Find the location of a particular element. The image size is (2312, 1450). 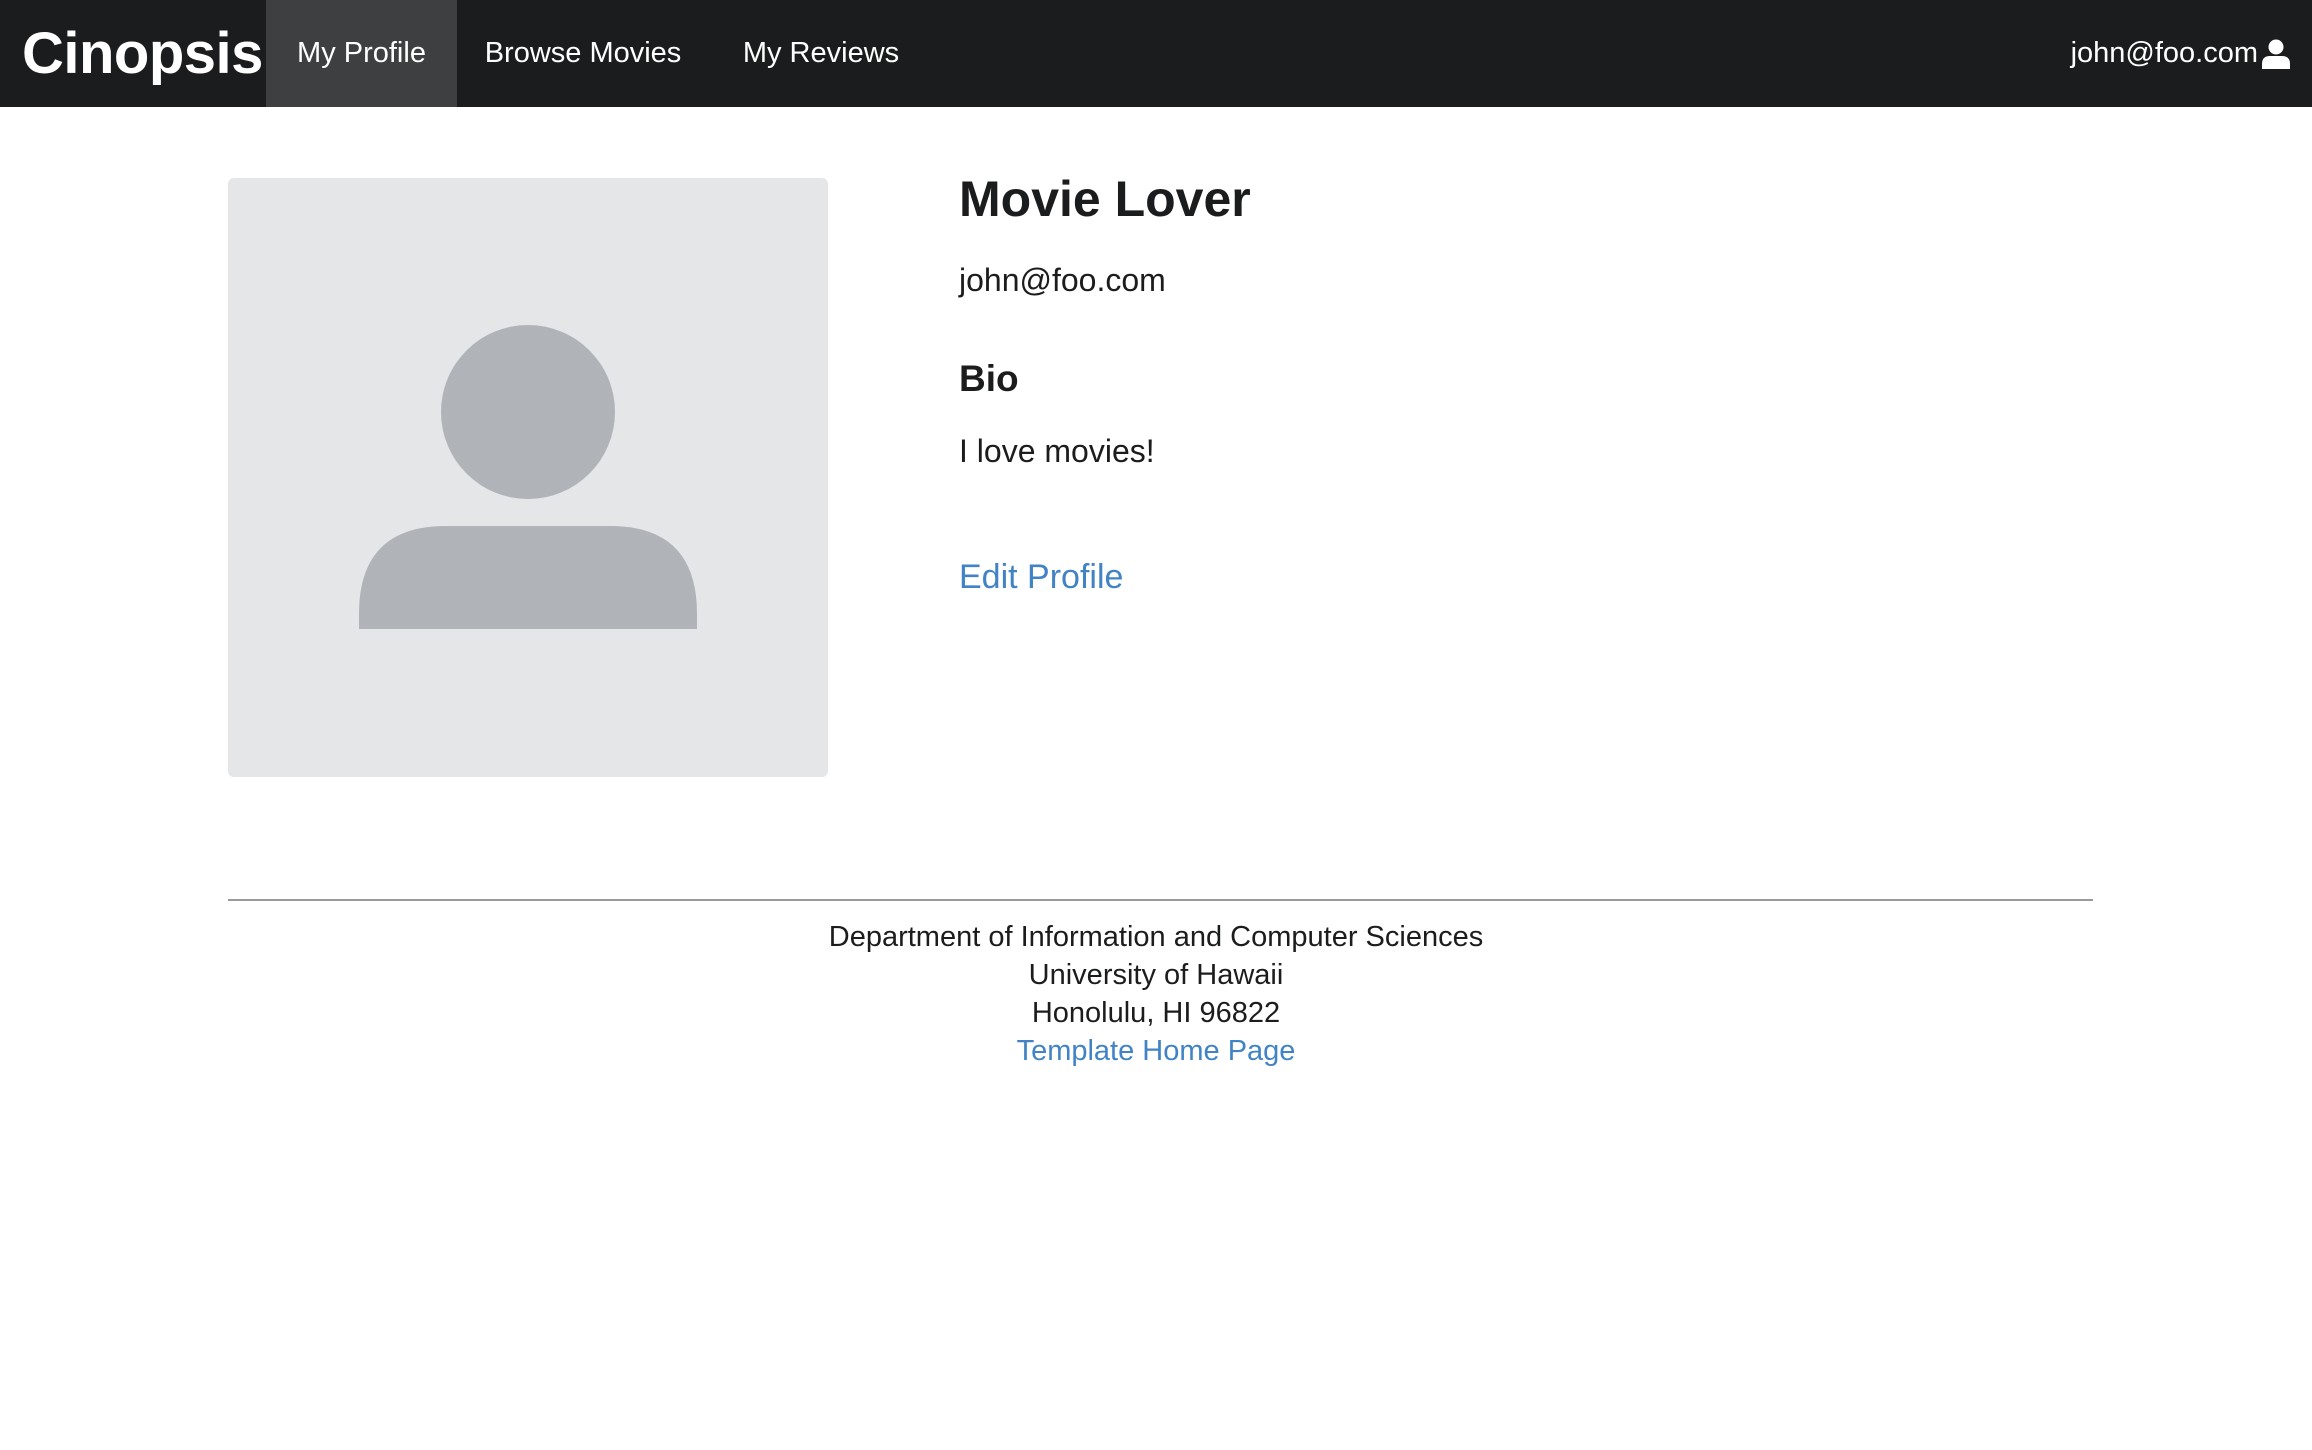

profile-email: john@foo.com is located at coordinates (1062, 280).